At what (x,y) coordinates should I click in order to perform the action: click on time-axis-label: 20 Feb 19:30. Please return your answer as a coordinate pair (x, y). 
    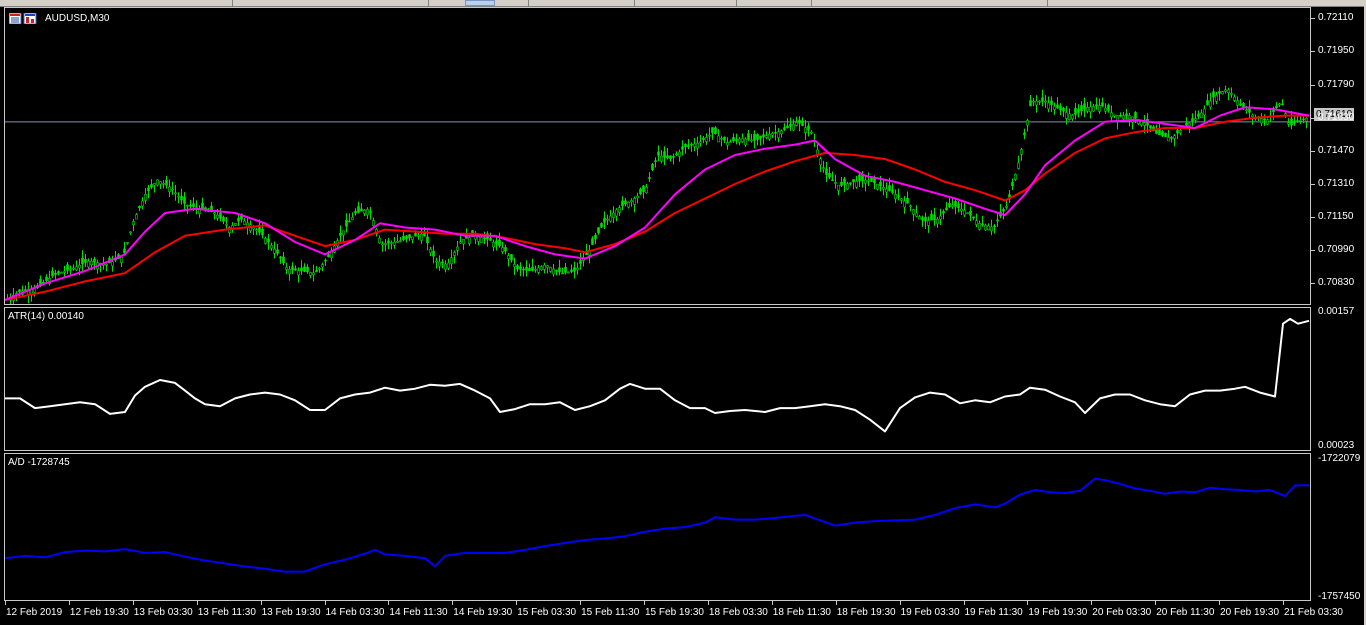
    Looking at the image, I should click on (1250, 612).